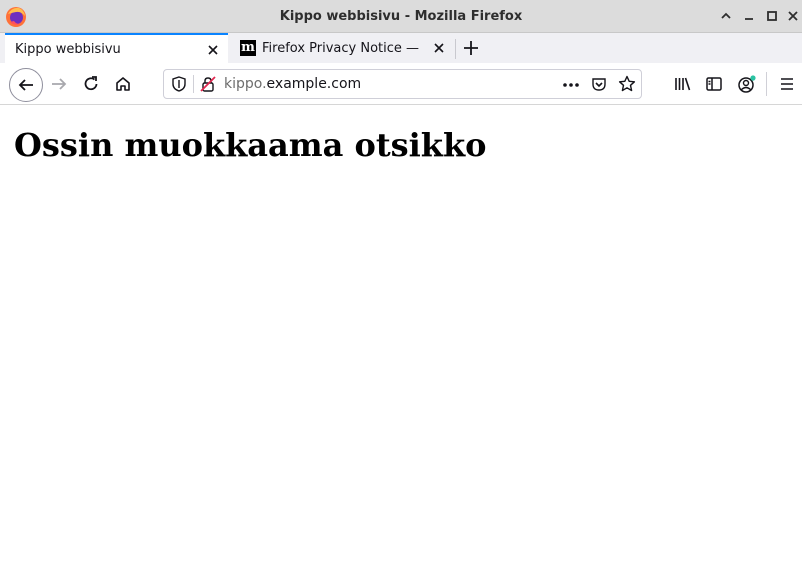  What do you see at coordinates (193, 84) in the screenshot?
I see `url-divider` at bounding box center [193, 84].